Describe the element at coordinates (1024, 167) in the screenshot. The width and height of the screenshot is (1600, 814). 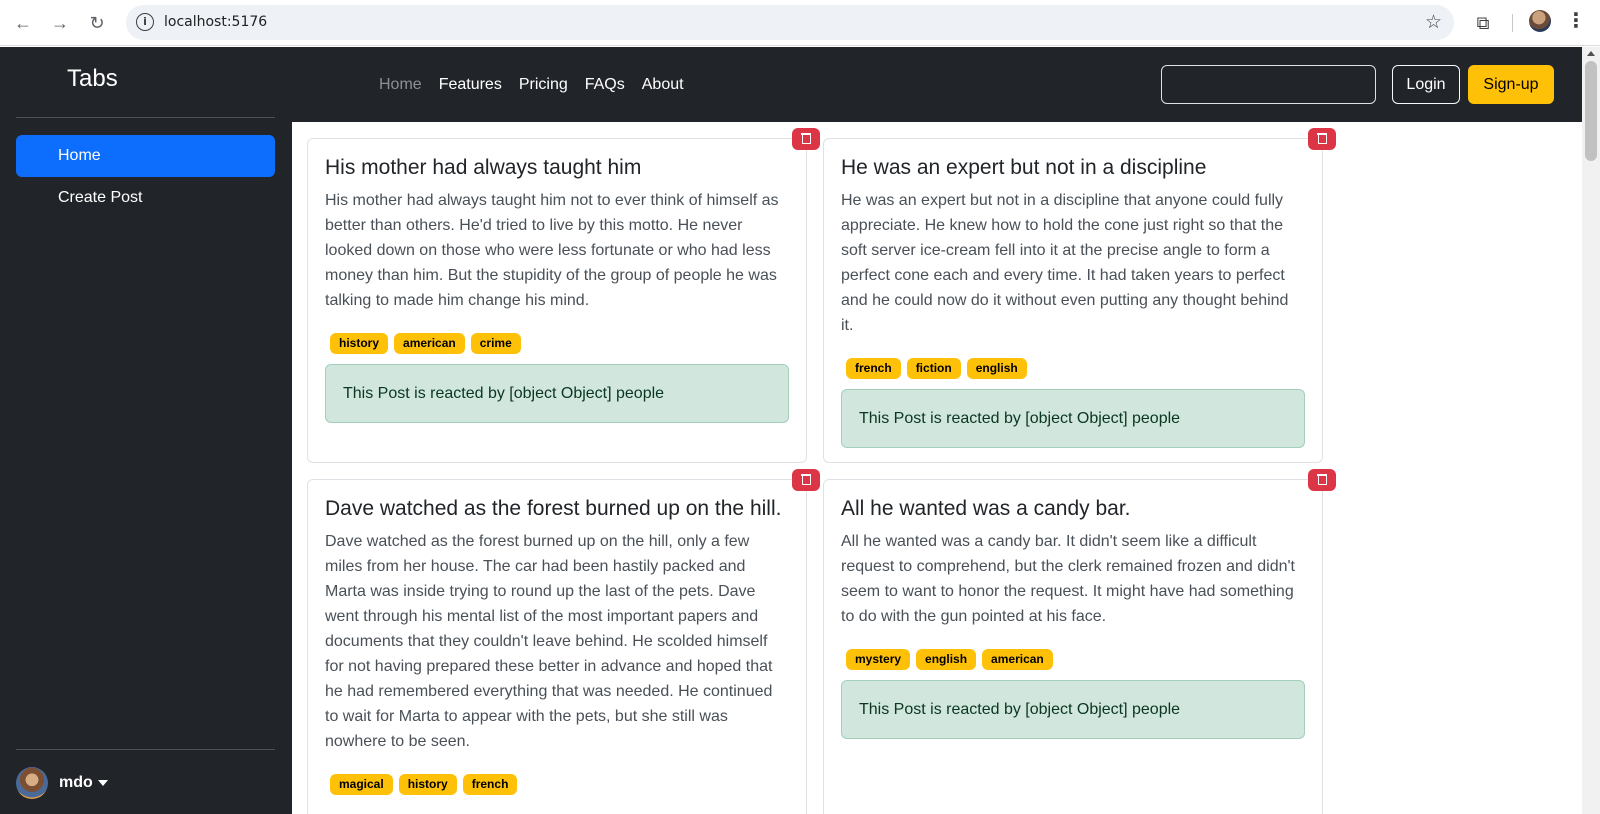
I see `post-title: He was an expert but not in a discipline` at that location.